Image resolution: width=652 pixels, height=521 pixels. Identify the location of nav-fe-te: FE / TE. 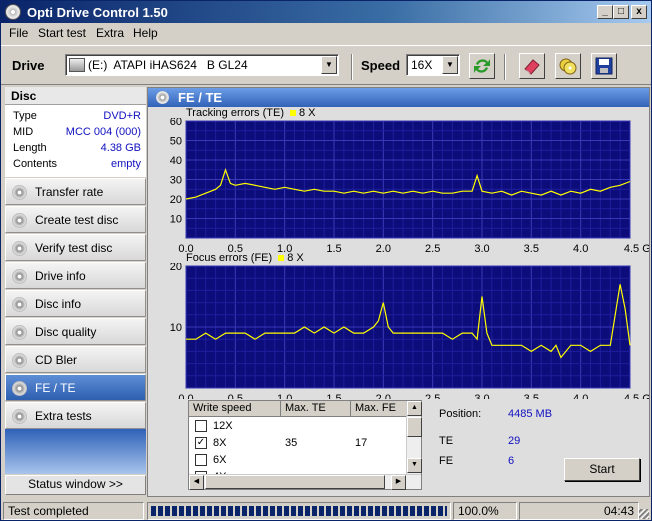
(75, 387).